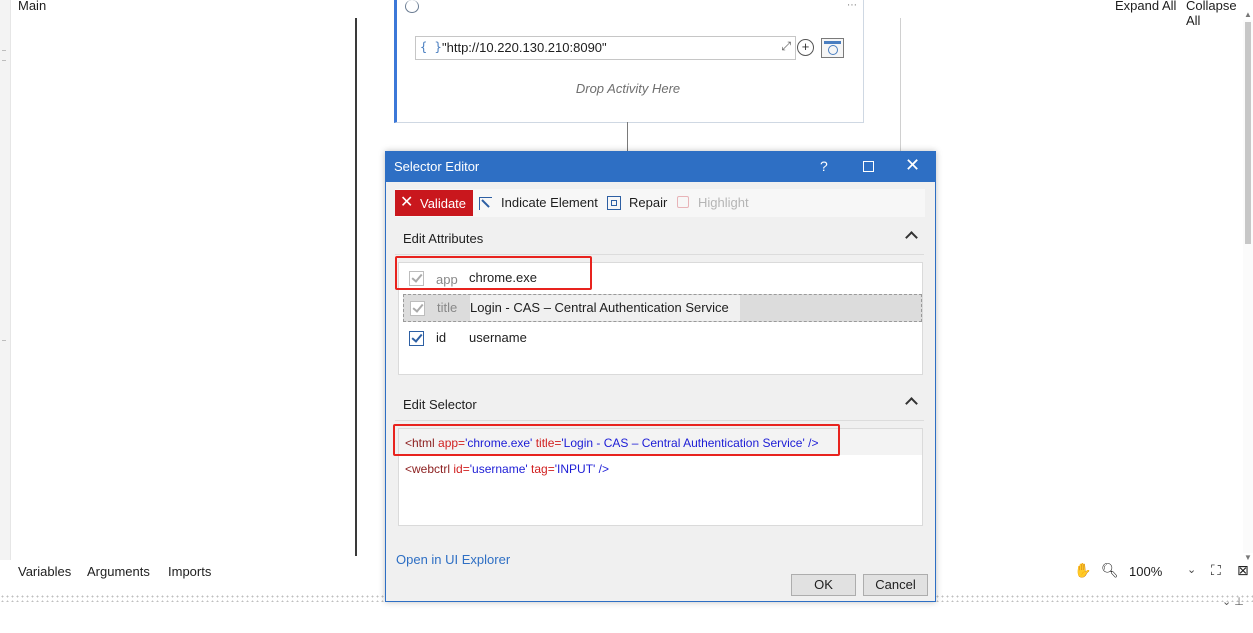 The height and width of the screenshot is (633, 1253). Describe the element at coordinates (659, 405) in the screenshot. I see `edit-selector-header: Edit Selector` at that location.